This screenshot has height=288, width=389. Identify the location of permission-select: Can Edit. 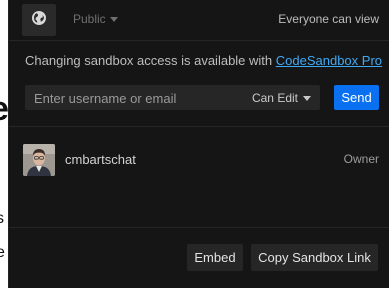
(281, 98).